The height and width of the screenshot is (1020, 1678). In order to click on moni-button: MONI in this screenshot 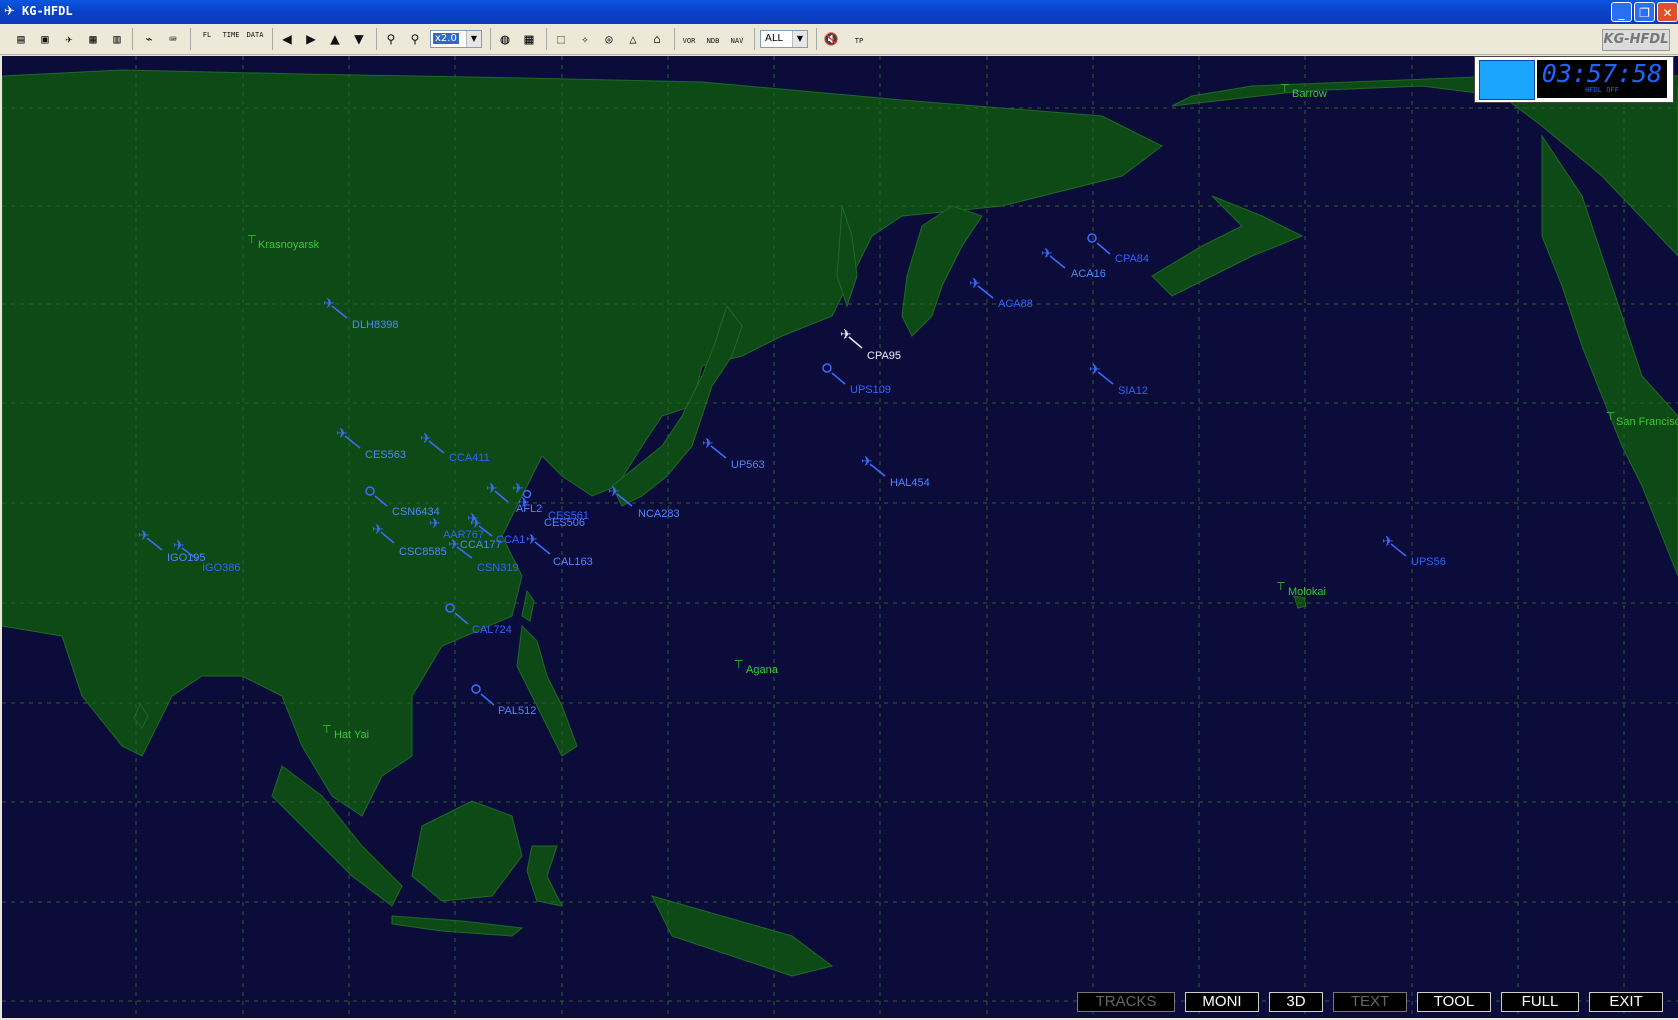, I will do `click(1222, 1002)`.